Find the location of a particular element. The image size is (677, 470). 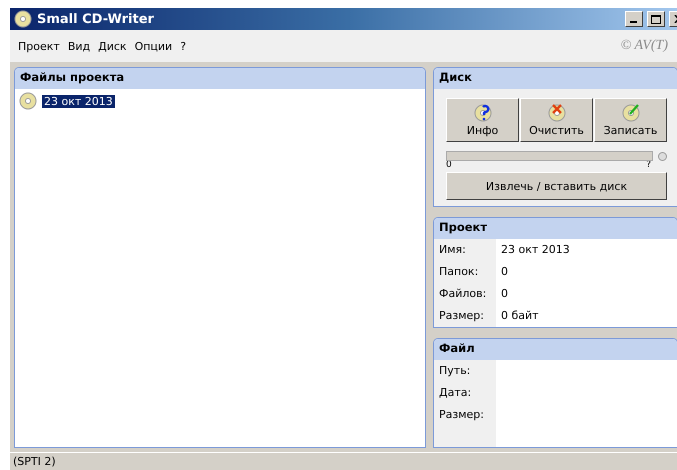

field-value: 0 байт is located at coordinates (520, 316).